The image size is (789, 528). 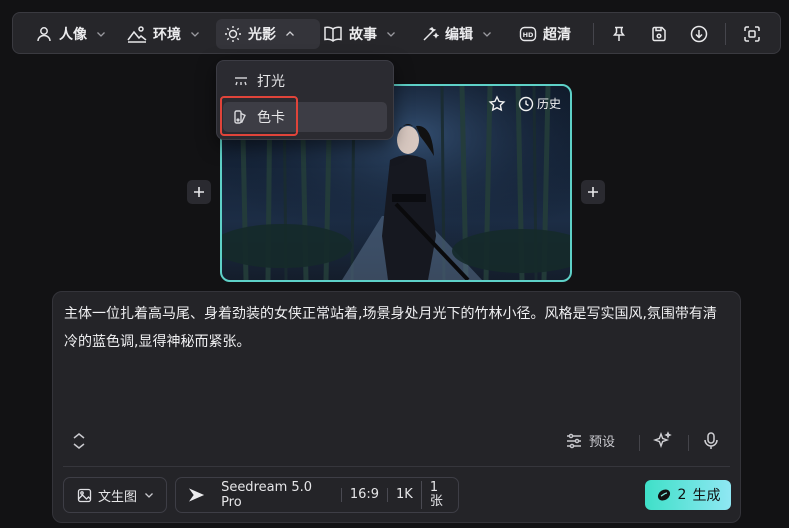 I want to click on book-icon, so click(x=333, y=34).